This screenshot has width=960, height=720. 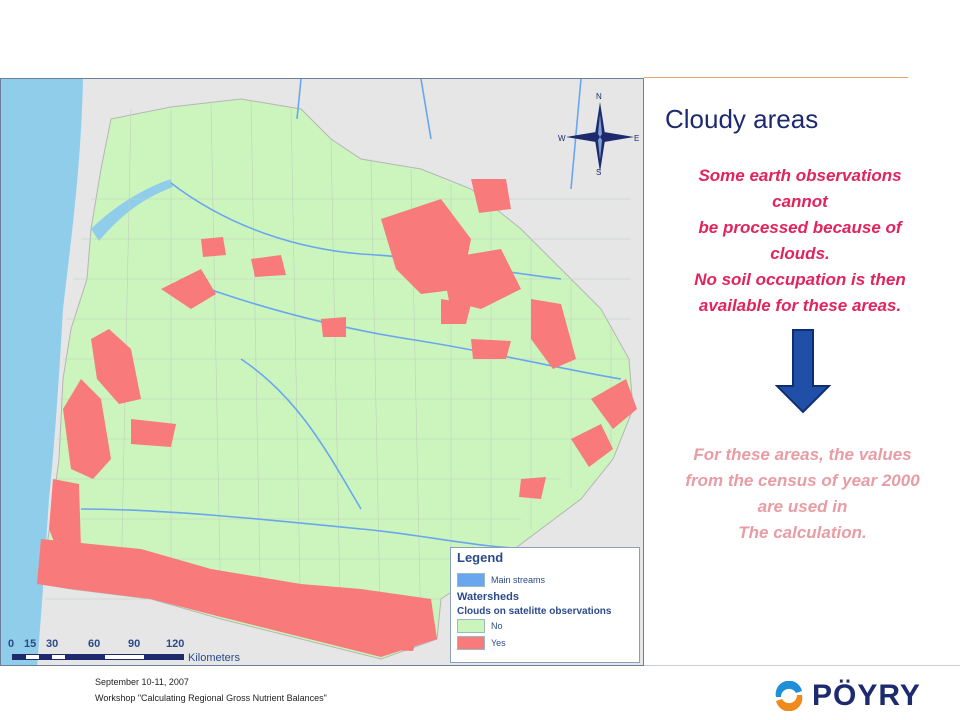 What do you see at coordinates (498, 642) in the screenshot?
I see `legend-yes-label: Yes` at bounding box center [498, 642].